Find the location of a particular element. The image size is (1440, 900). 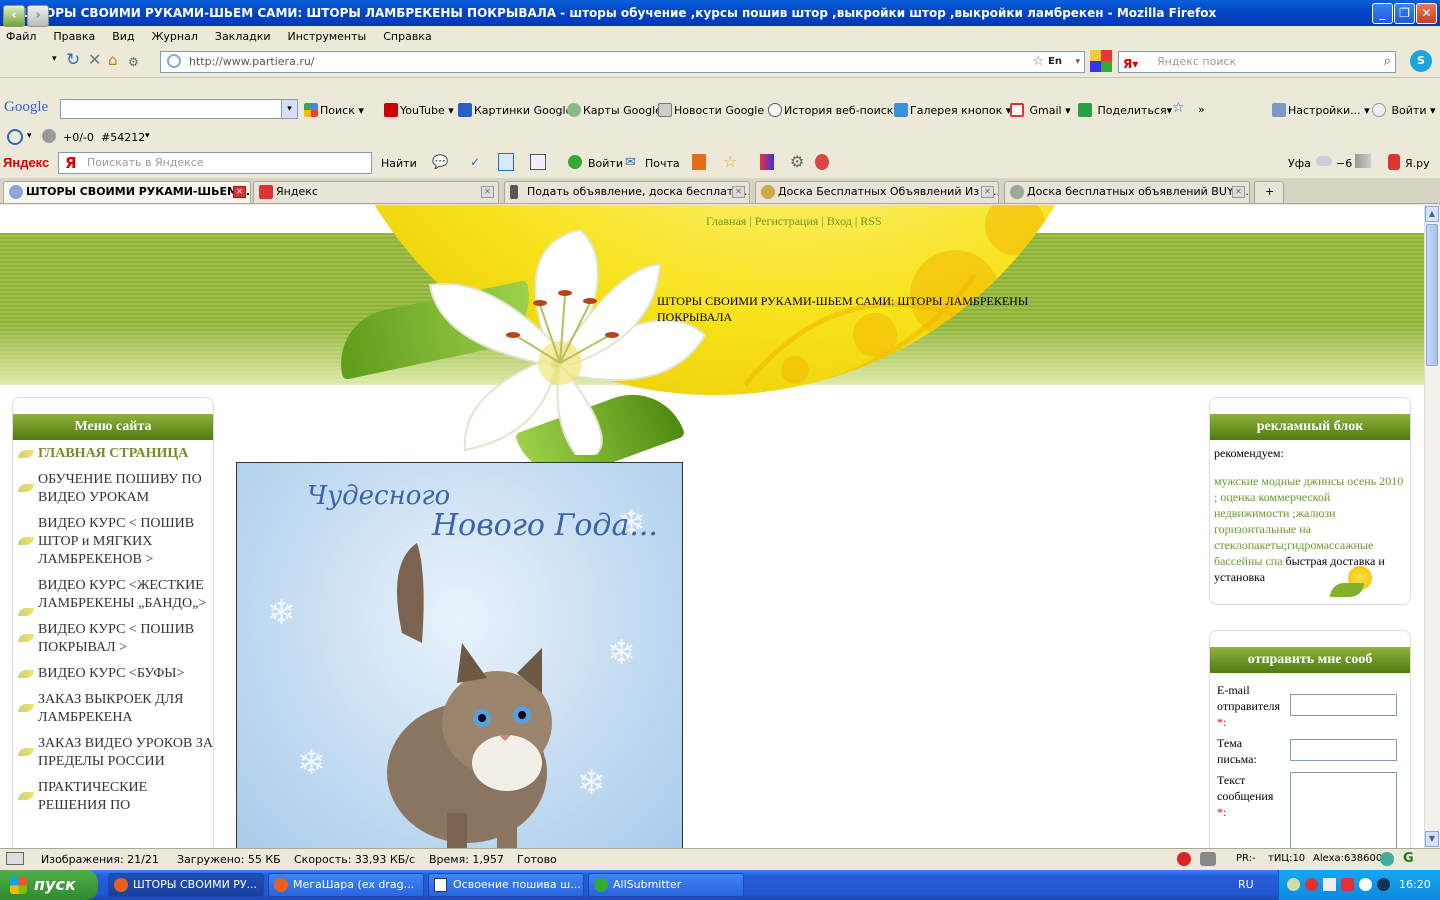

yandex-find-button: Найти is located at coordinates (399, 163).